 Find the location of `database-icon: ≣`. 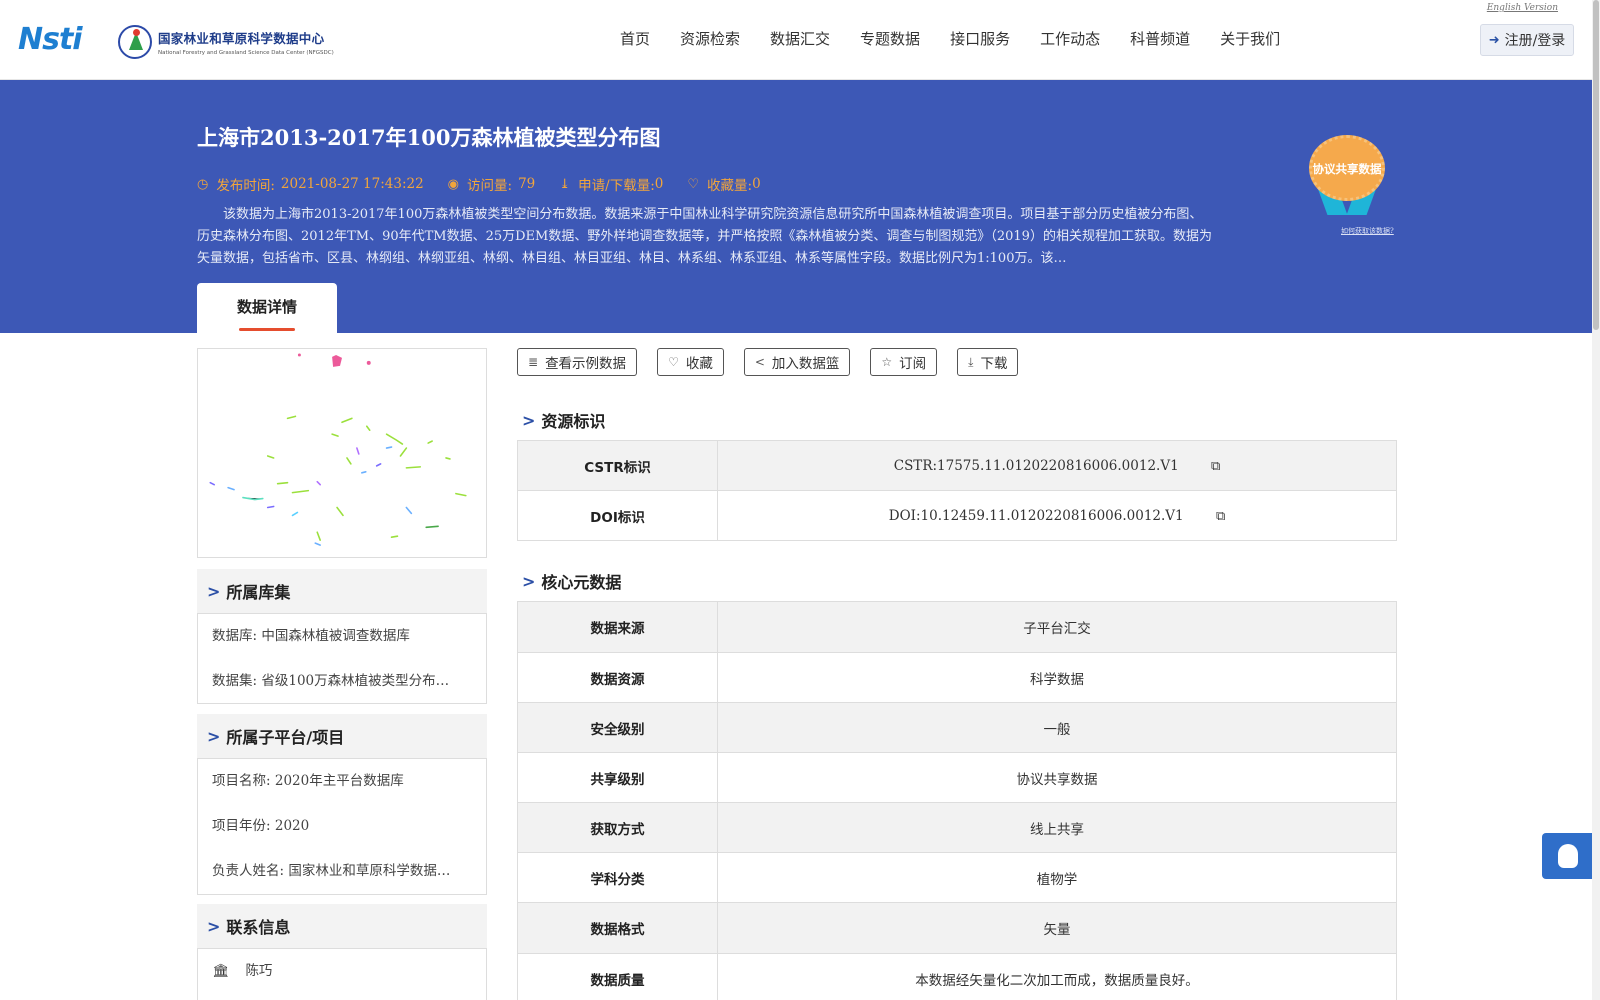

database-icon: ≣ is located at coordinates (533, 362).